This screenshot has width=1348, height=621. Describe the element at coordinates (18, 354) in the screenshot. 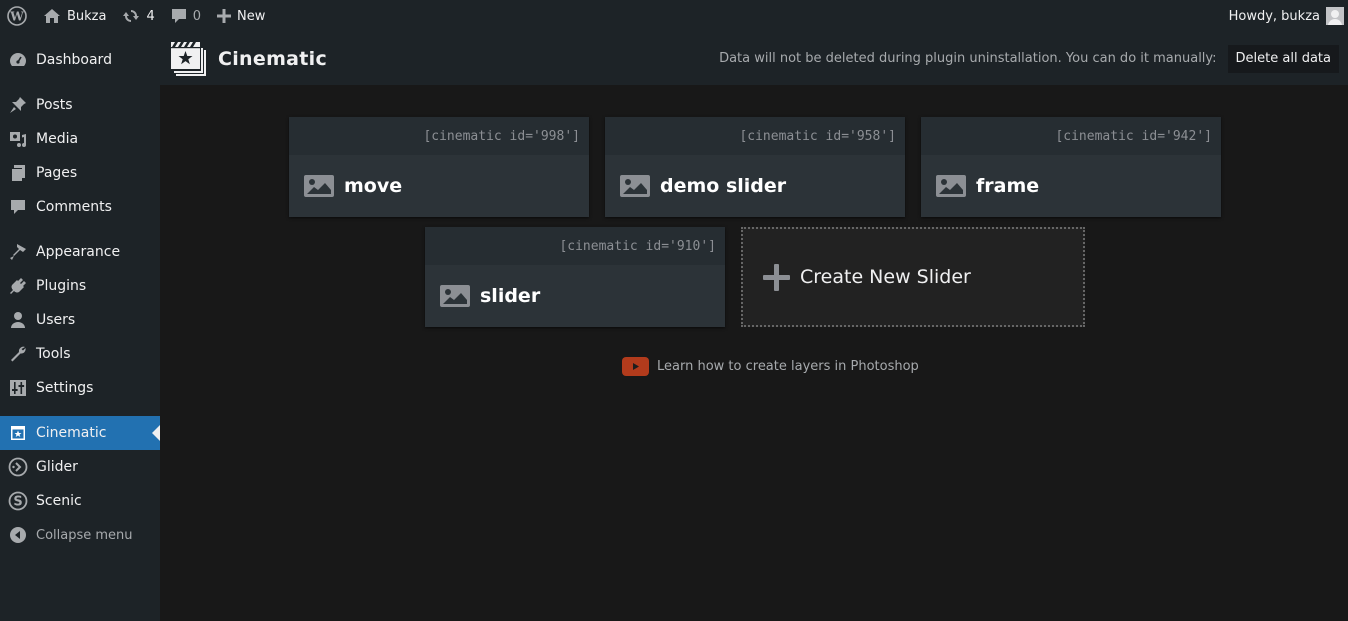

I see `wrench-icon` at that location.